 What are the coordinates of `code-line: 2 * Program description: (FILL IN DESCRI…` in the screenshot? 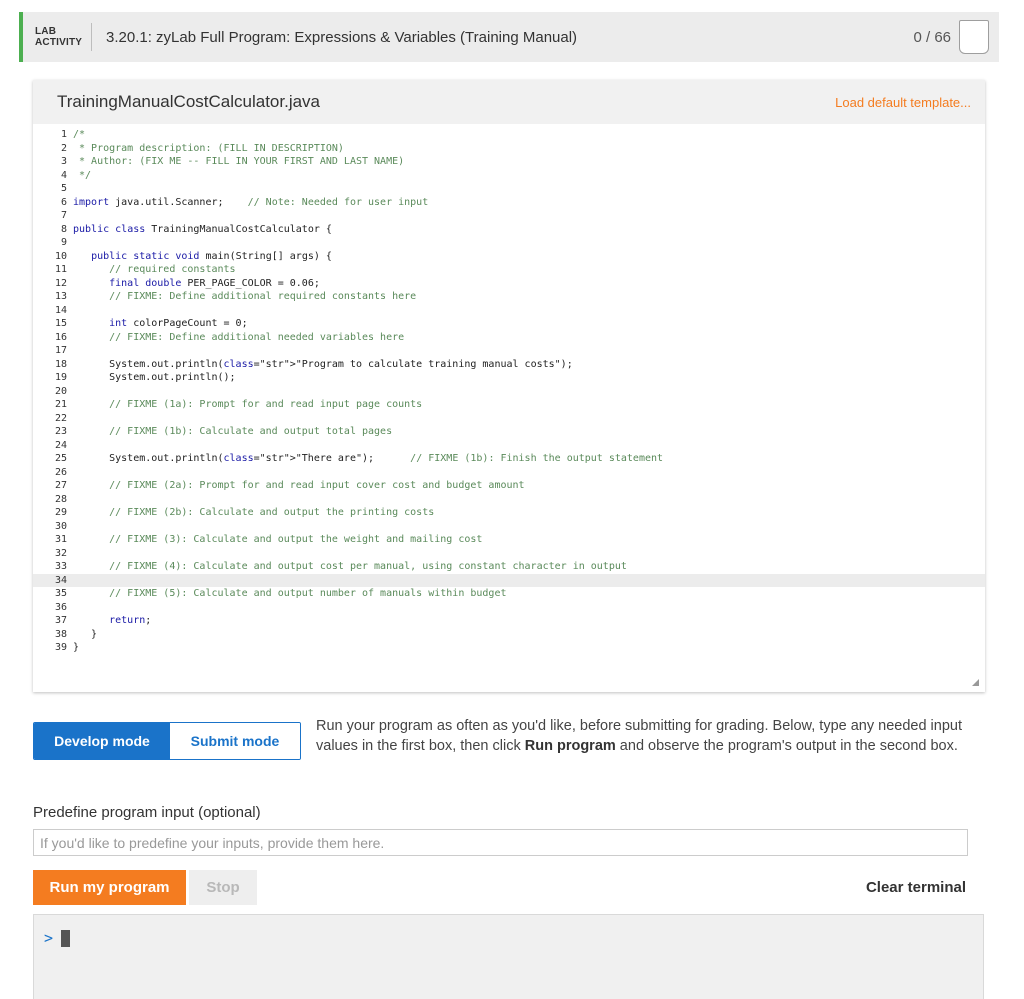 It's located at (509, 149).